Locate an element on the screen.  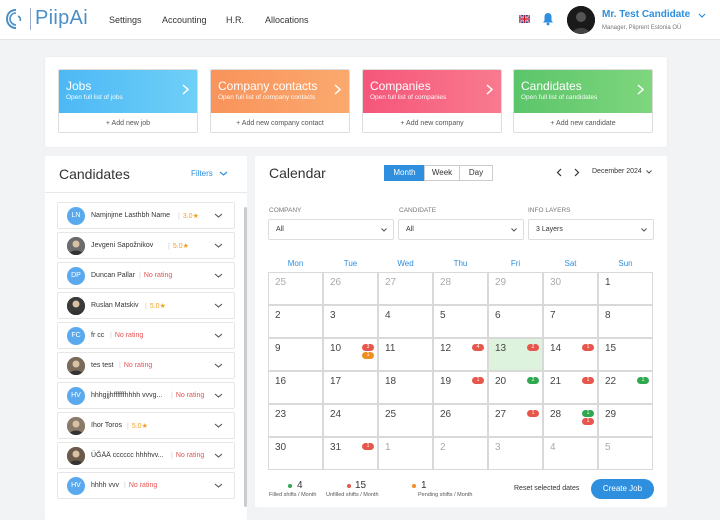
candidate-row: Ihor Toros | 5.0★ is located at coordinates (146, 425).